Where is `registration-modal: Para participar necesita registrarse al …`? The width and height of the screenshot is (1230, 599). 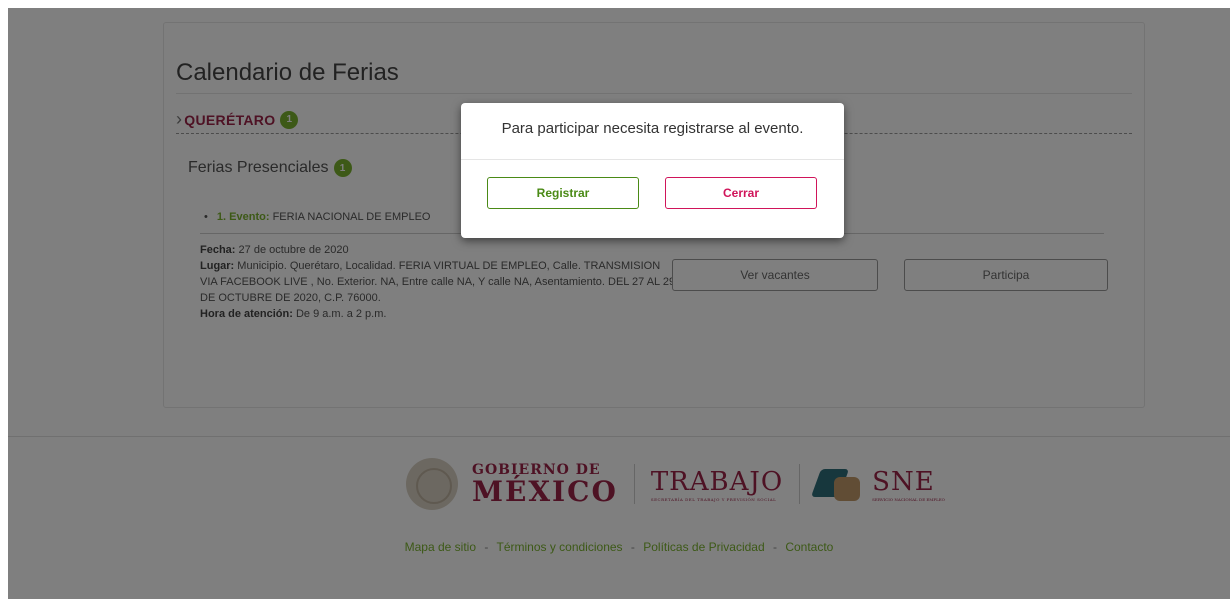 registration-modal: Para participar necesita registrarse al … is located at coordinates (652, 170).